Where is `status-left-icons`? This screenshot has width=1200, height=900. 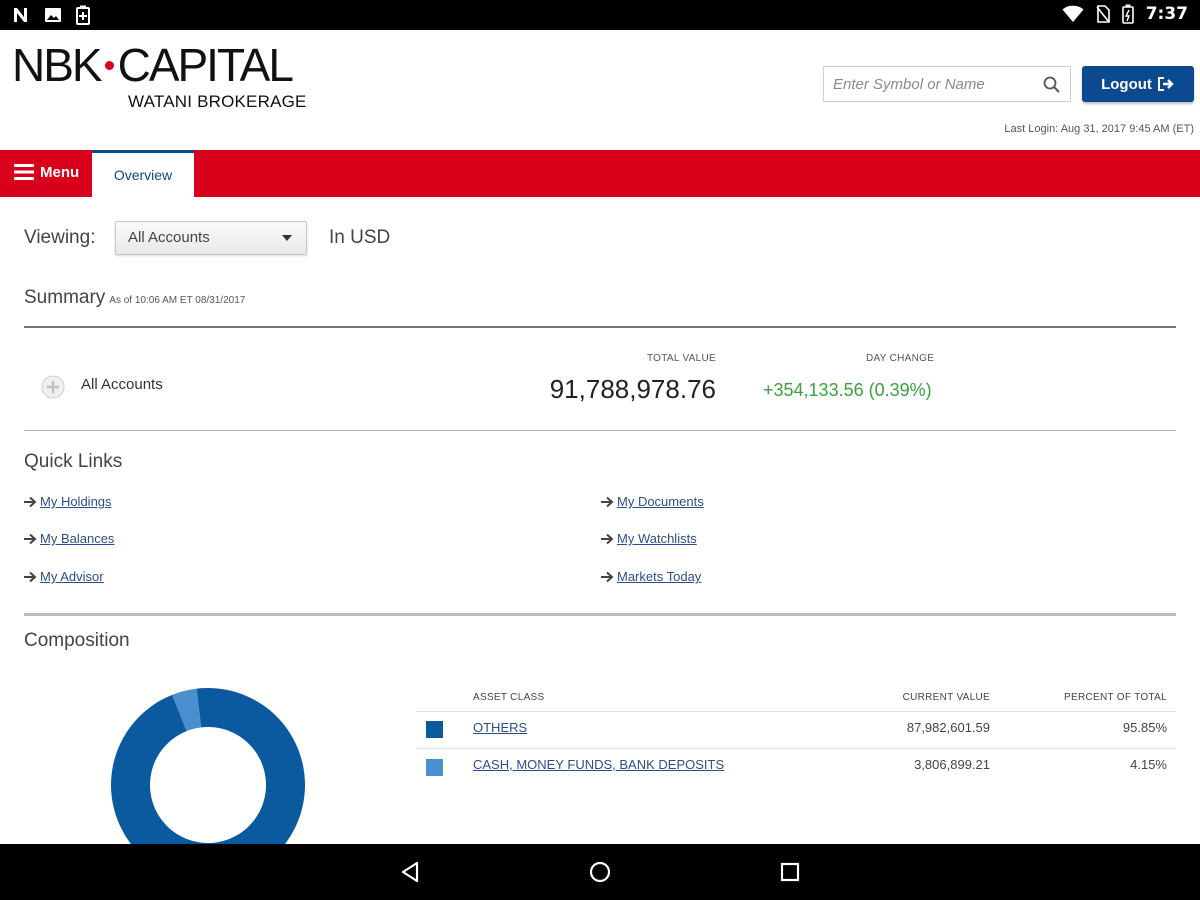
status-left-icons is located at coordinates (51, 15).